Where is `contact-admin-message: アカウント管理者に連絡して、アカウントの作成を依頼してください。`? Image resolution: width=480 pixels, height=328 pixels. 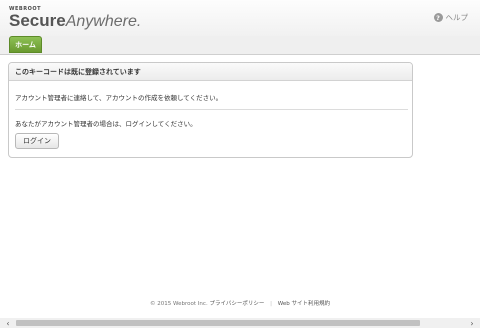 contact-admin-message: アカウント管理者に連絡して、アカウントの作成を依頼してください。 is located at coordinates (119, 98).